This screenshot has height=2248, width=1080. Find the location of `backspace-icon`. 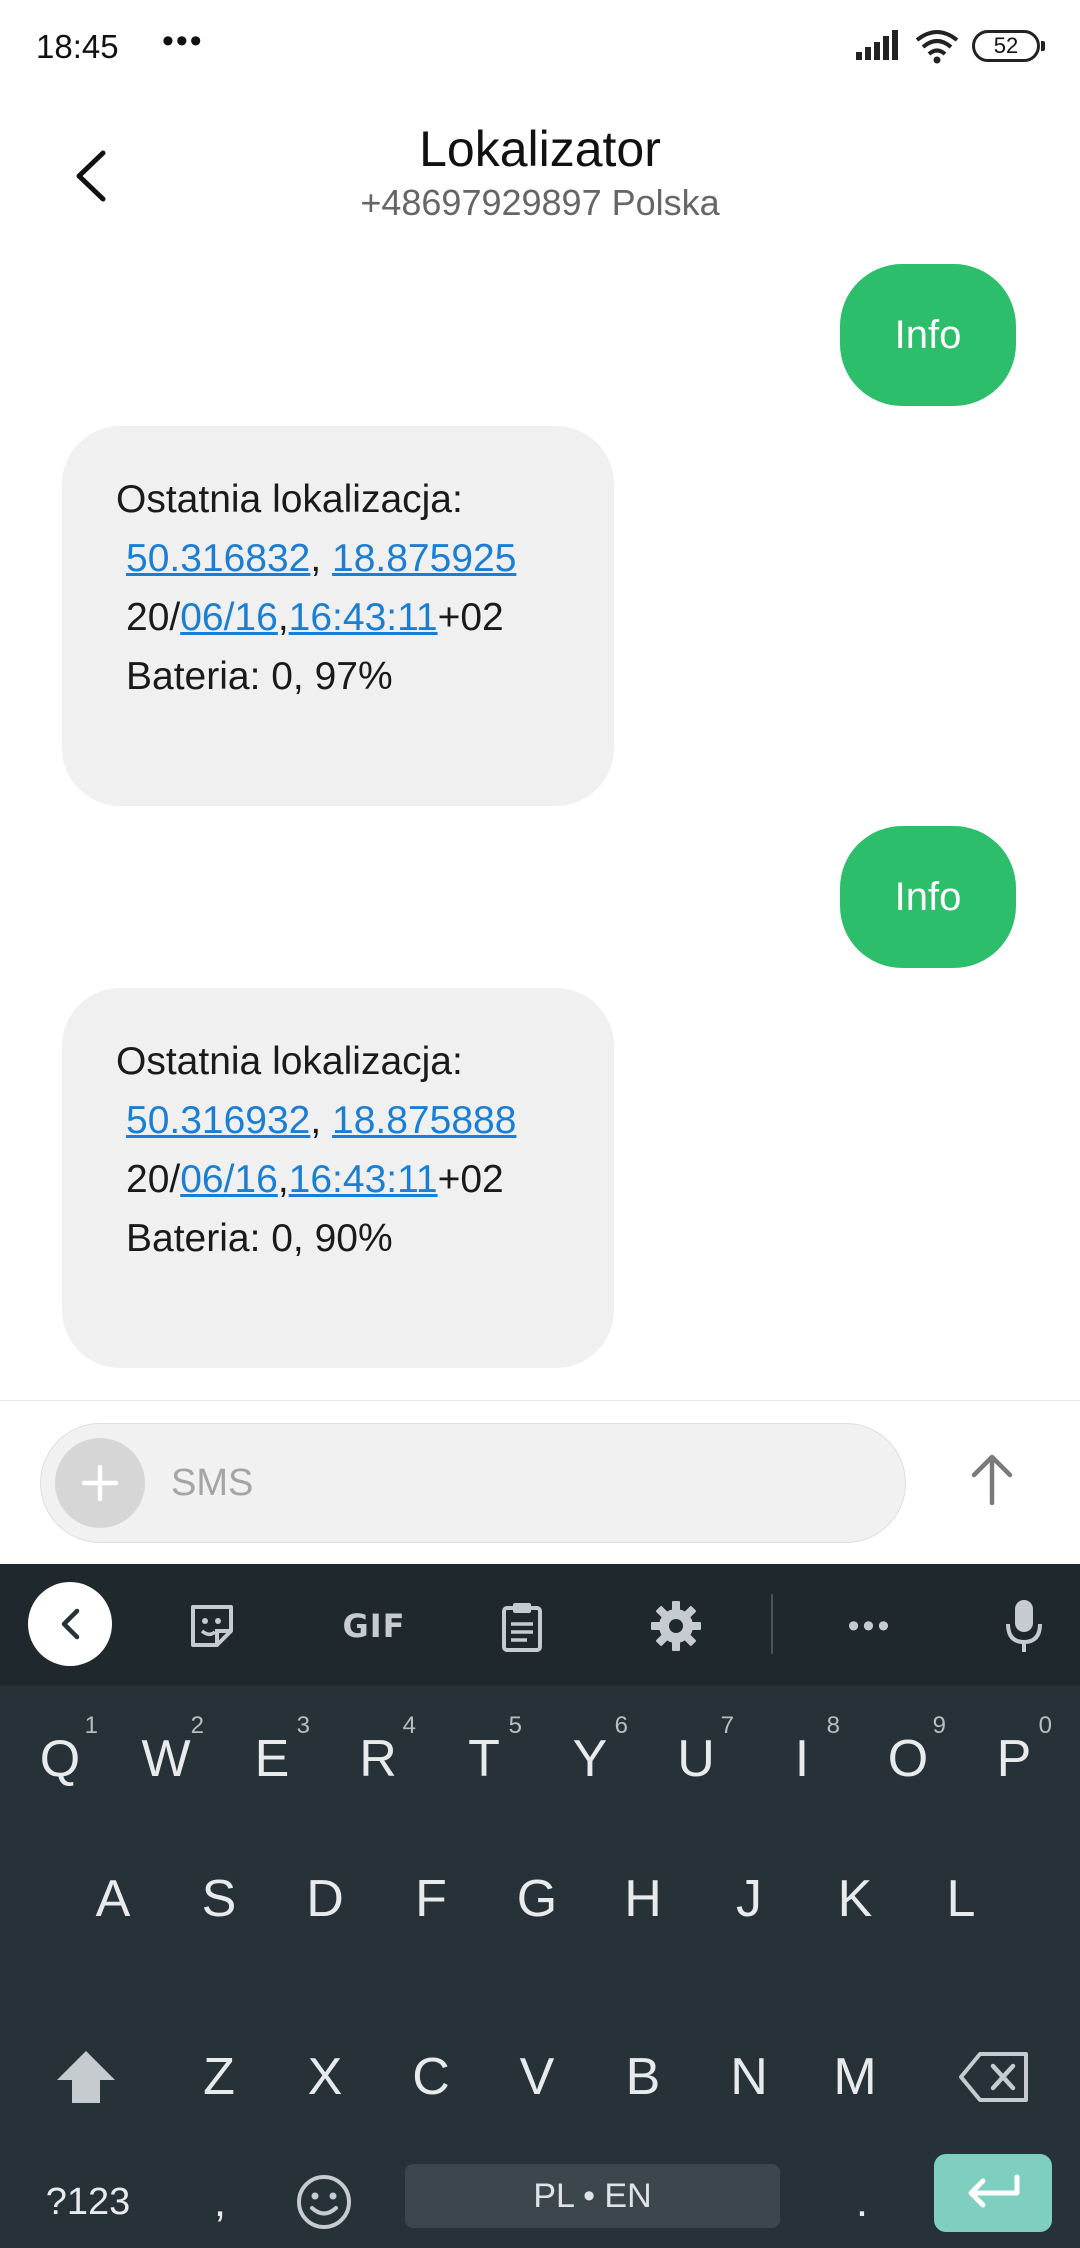

backspace-icon is located at coordinates (993, 2077).